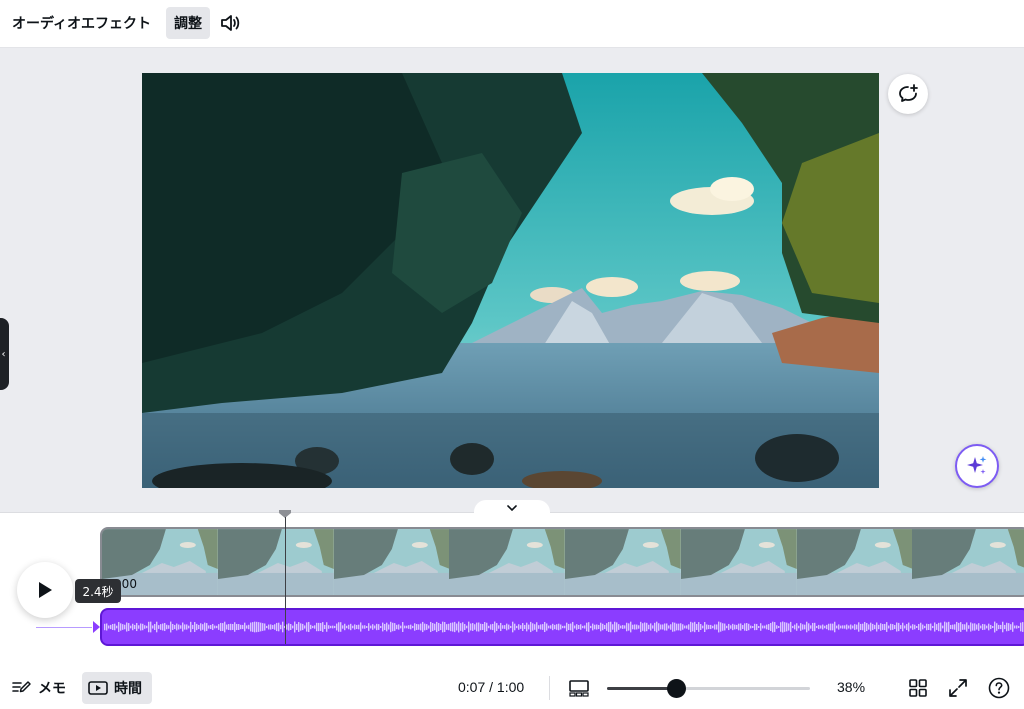  I want to click on help-button, so click(999, 688).